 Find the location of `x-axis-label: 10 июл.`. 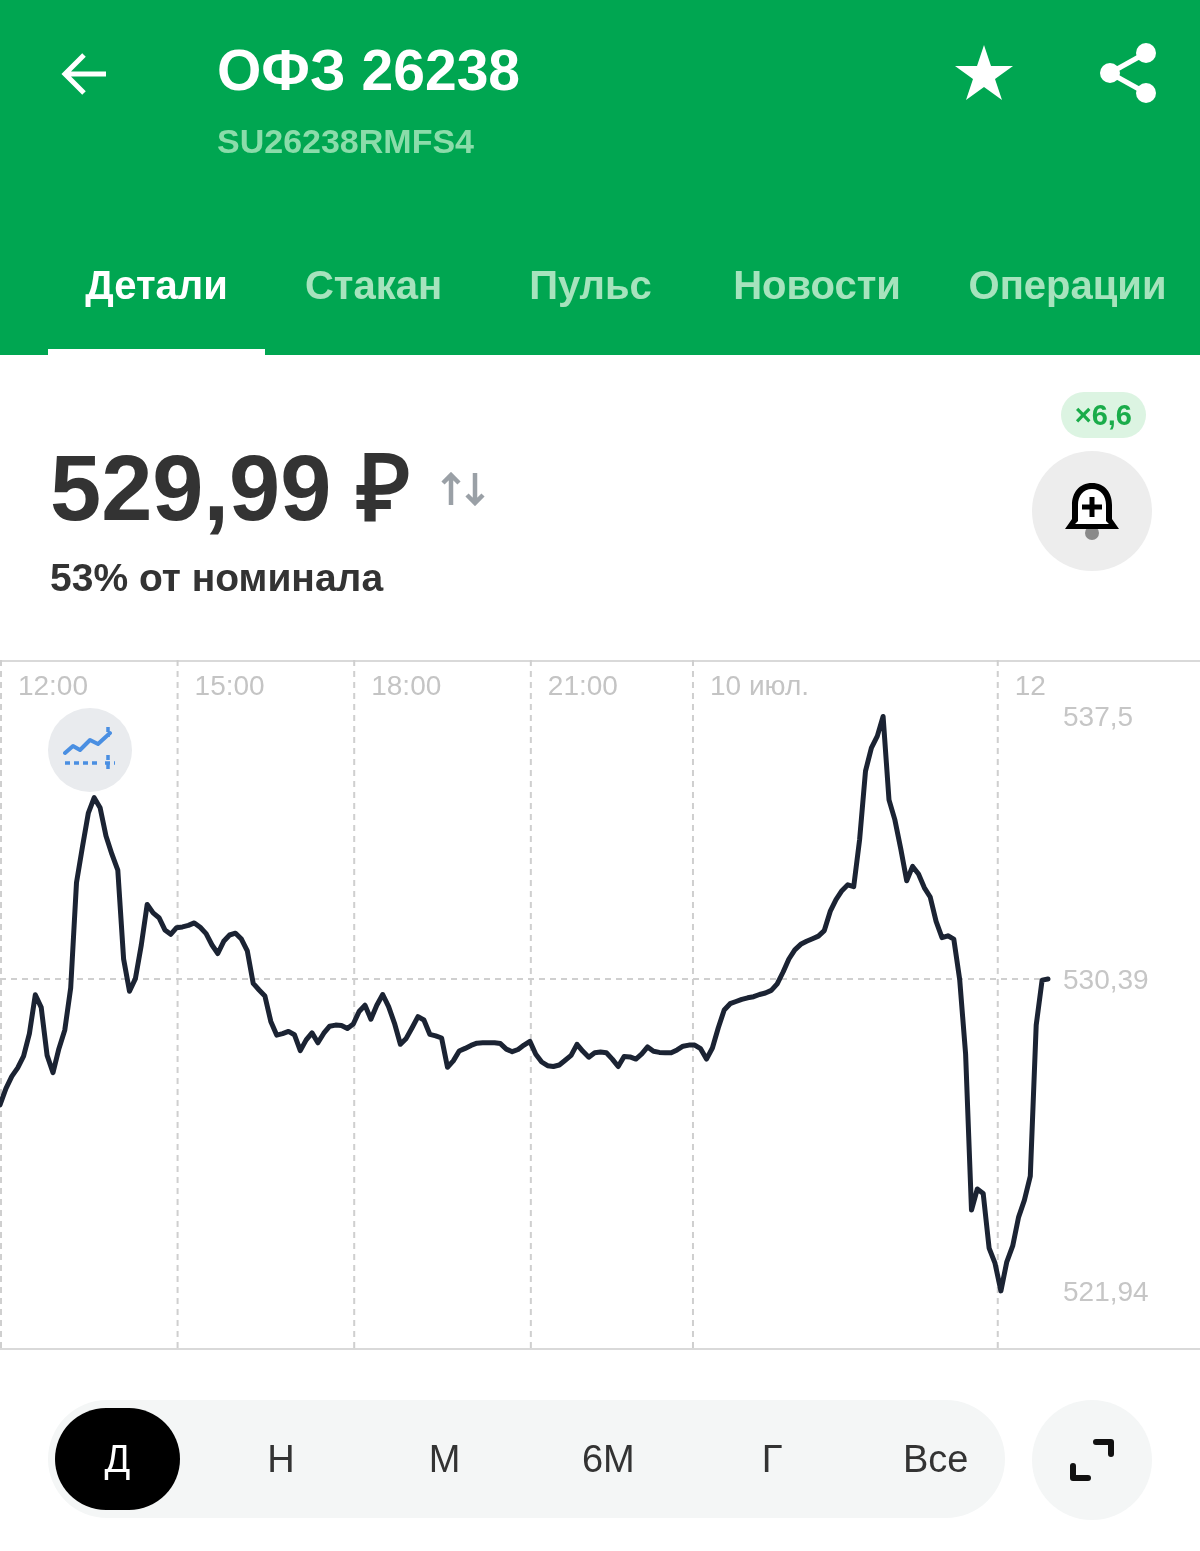

x-axis-label: 10 июл. is located at coordinates (759, 685).